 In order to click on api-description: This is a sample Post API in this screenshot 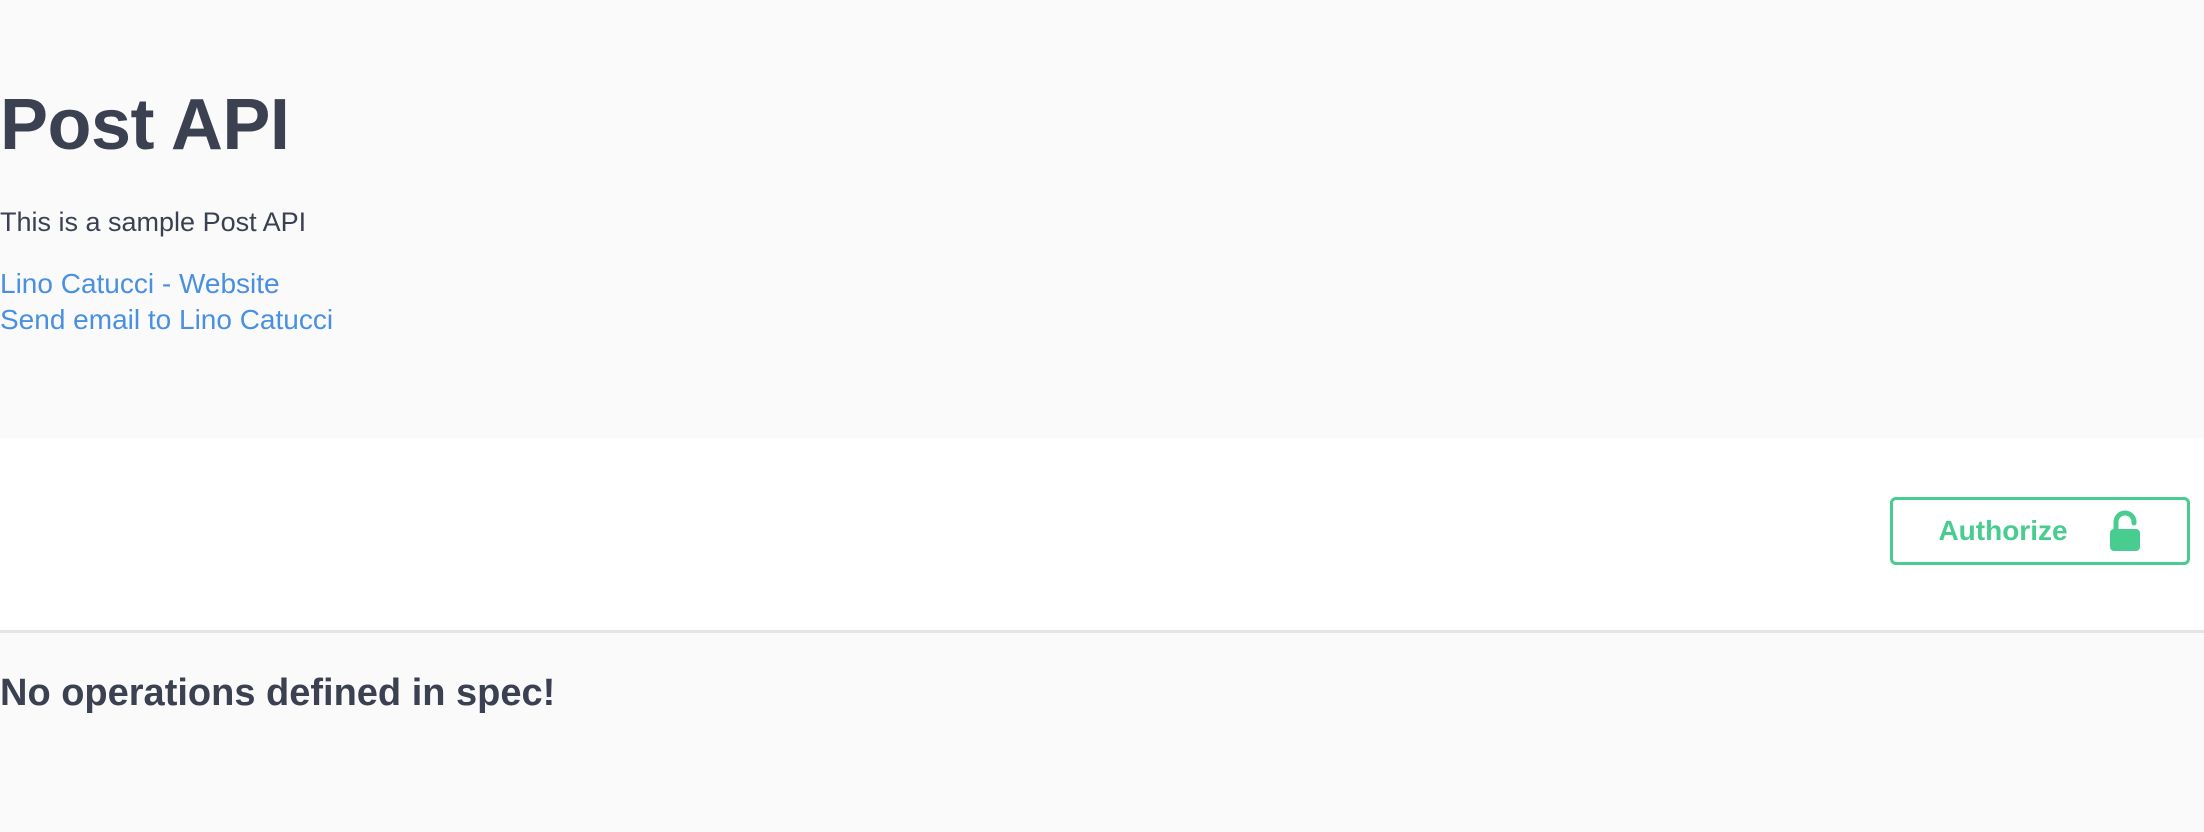, I will do `click(153, 222)`.